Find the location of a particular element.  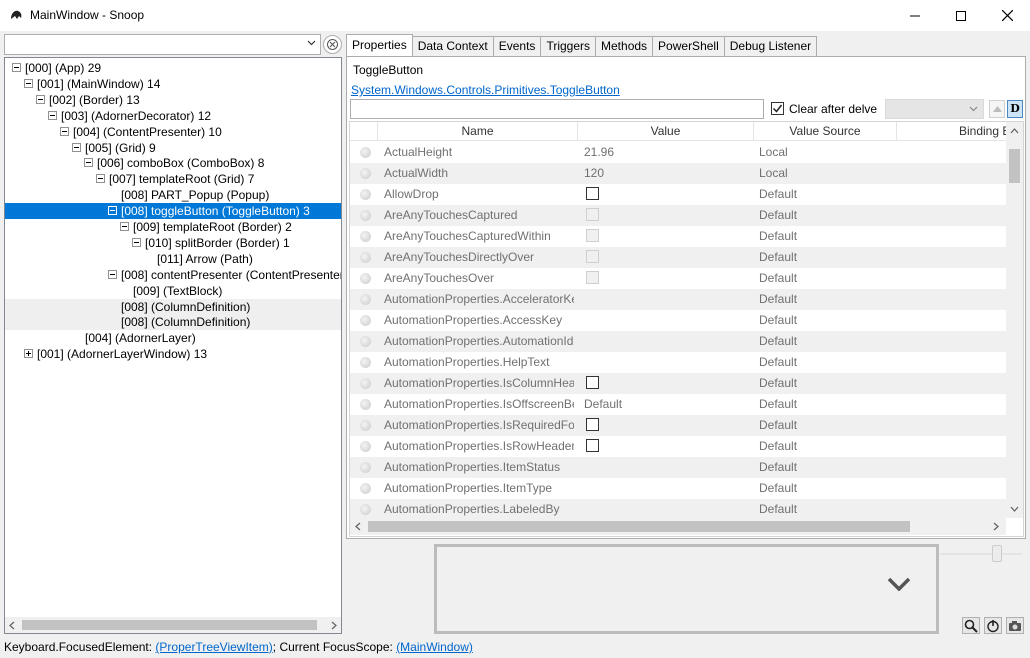

tree-item: [005] (Grid) 9 is located at coordinates (173, 148).